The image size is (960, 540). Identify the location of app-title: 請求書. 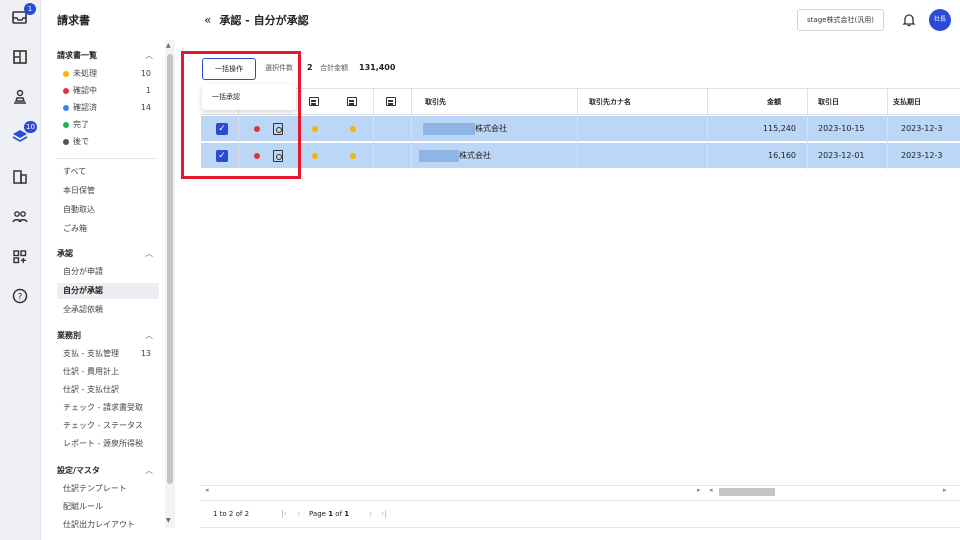
(73, 20).